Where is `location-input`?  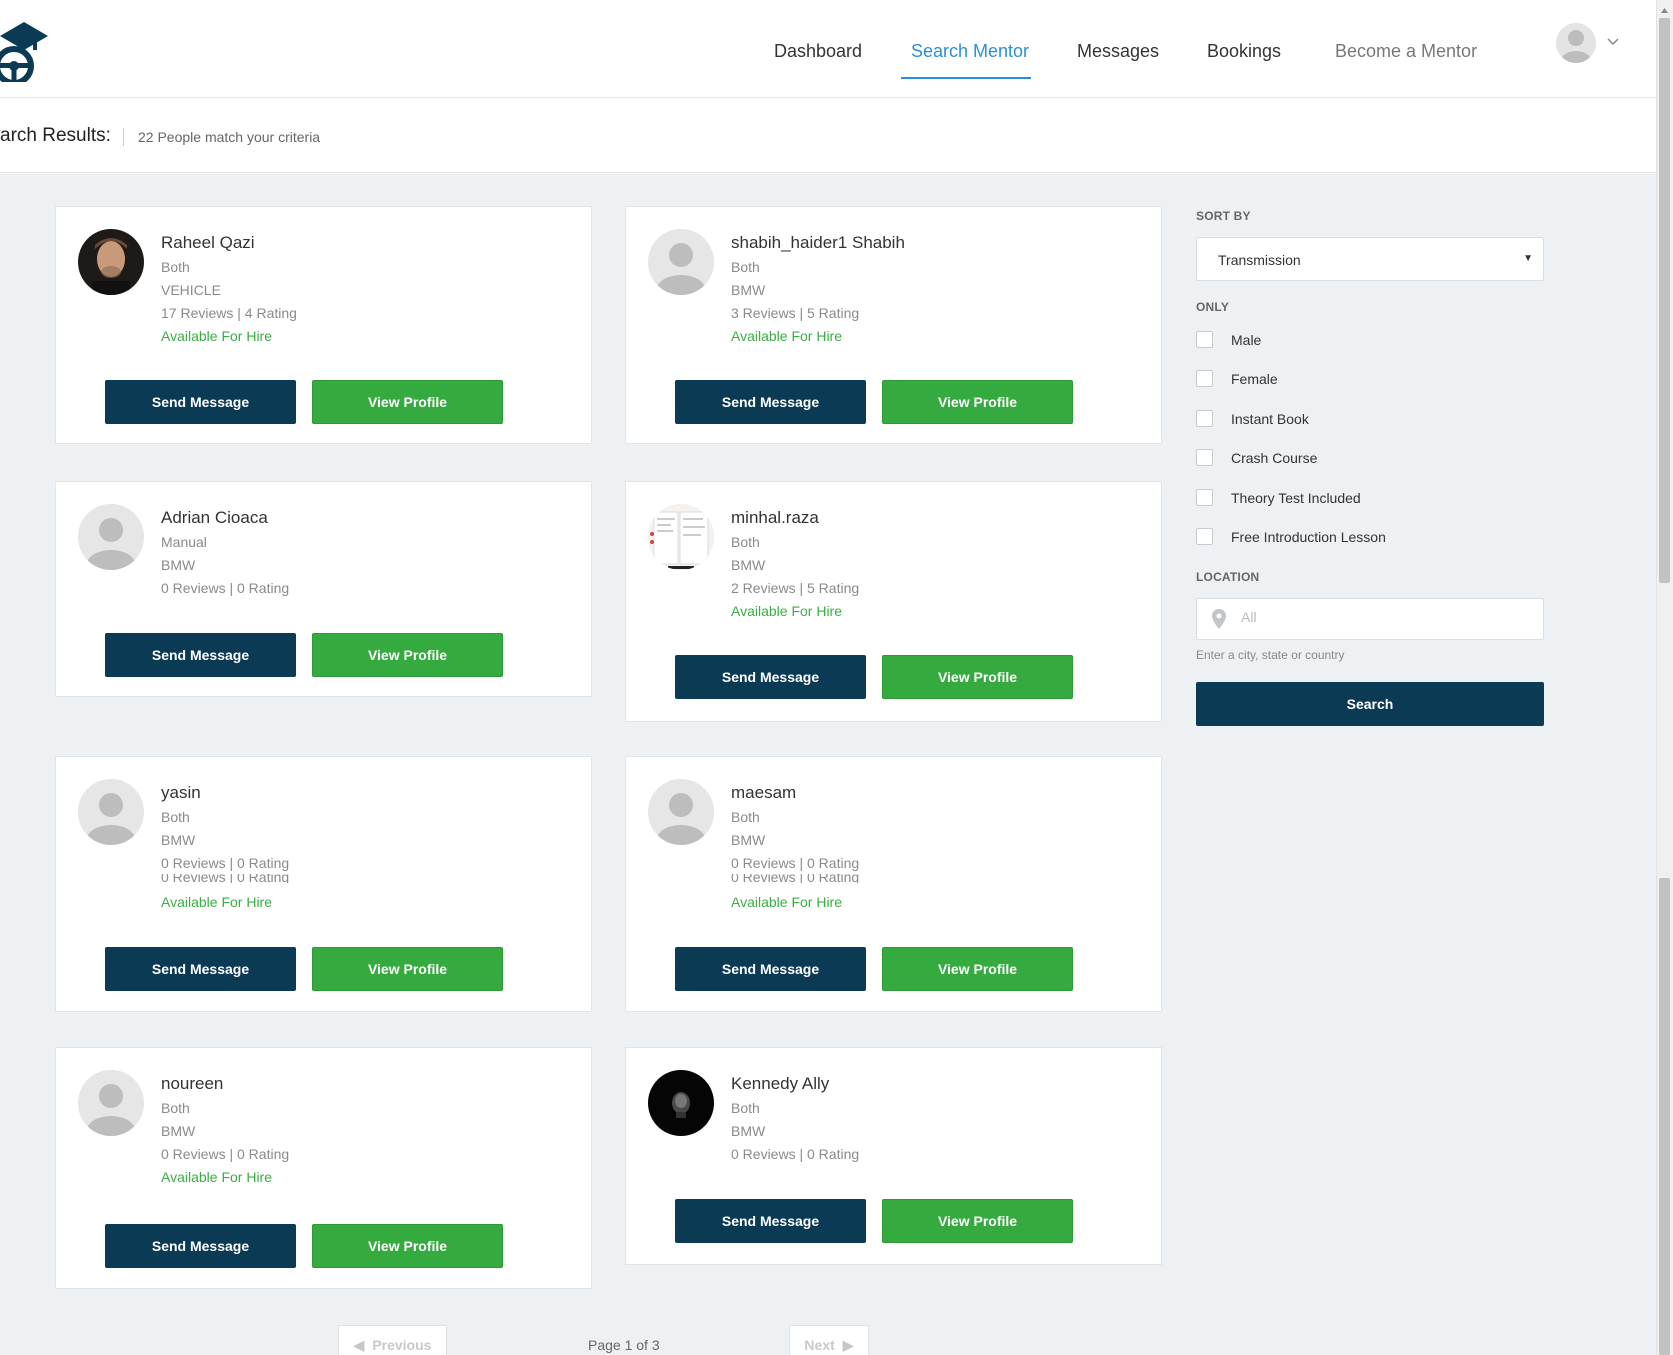
location-input is located at coordinates (1386, 617).